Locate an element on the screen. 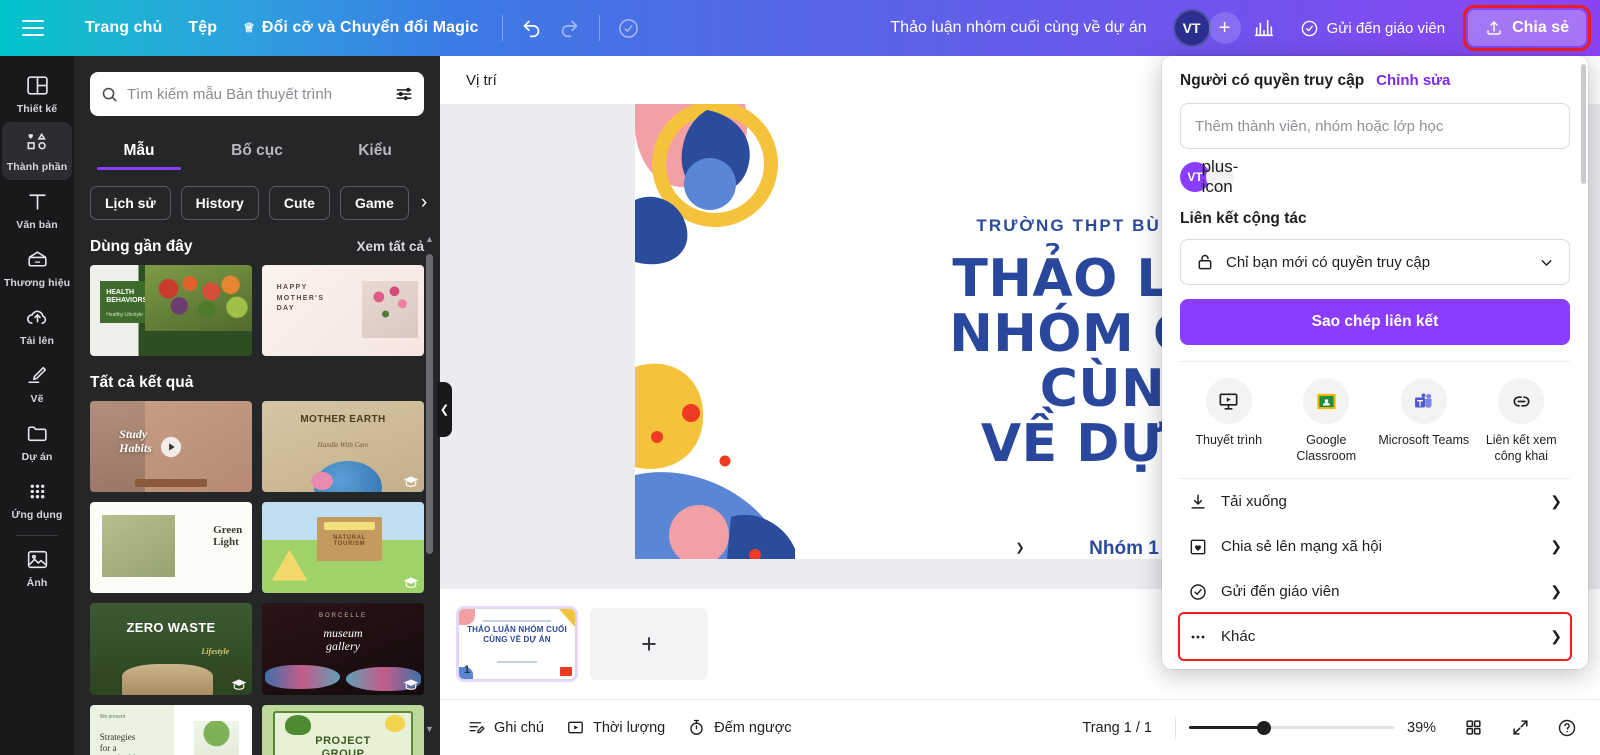 The width and height of the screenshot is (1600, 755). help-circle-icon is located at coordinates (1567, 728).